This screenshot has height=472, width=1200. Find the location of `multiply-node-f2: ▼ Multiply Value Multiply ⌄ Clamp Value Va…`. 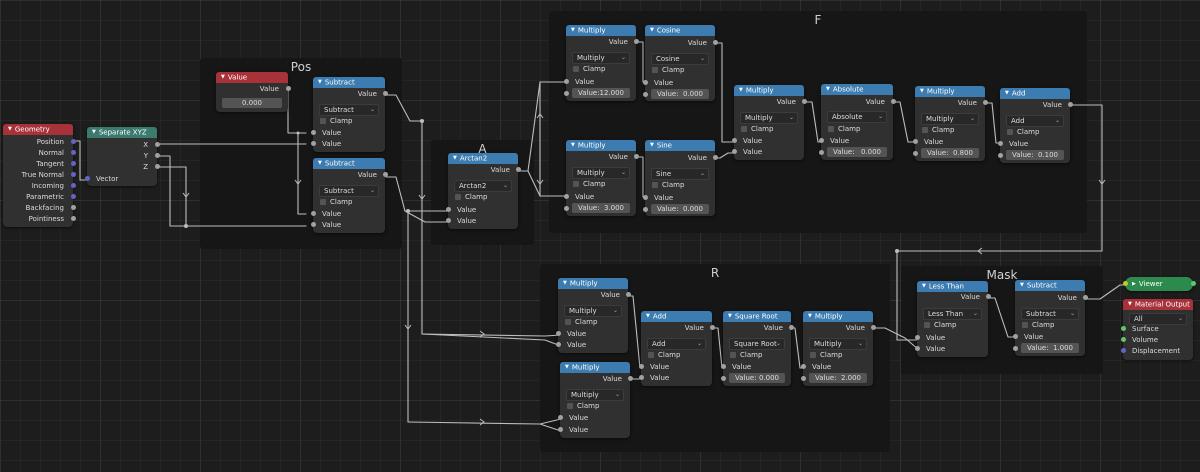

multiply-node-f2: ▼ Multiply Value Multiply ⌄ Clamp Value Va… is located at coordinates (601, 178).